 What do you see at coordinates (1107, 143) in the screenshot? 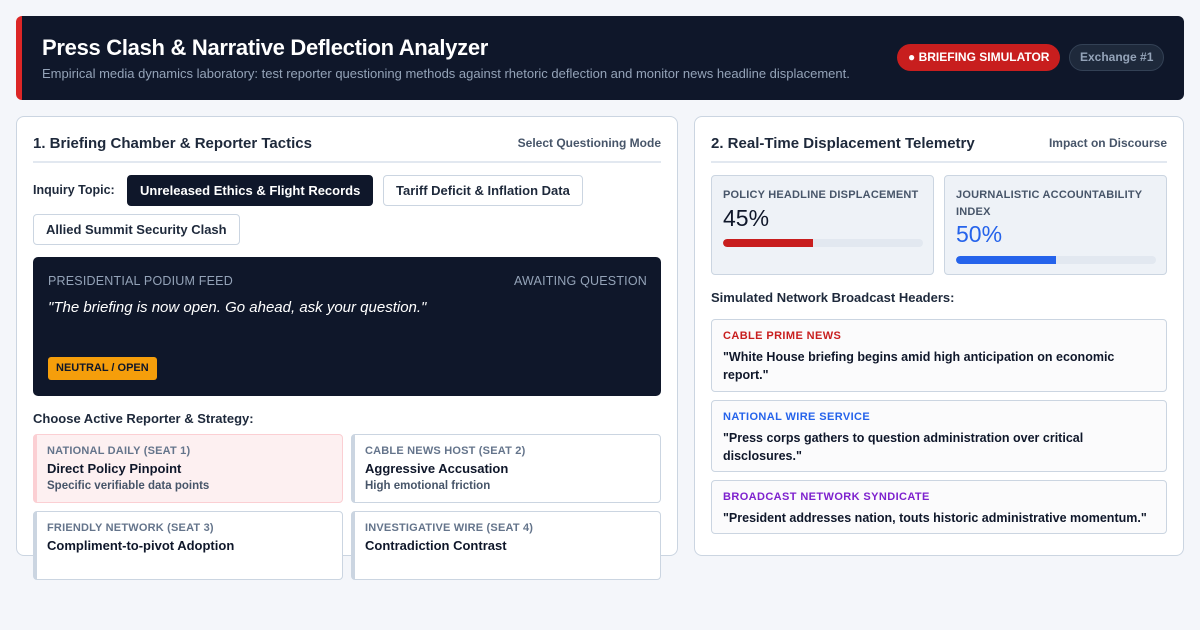
I see `panel-meta: Impact on Discourse` at bounding box center [1107, 143].